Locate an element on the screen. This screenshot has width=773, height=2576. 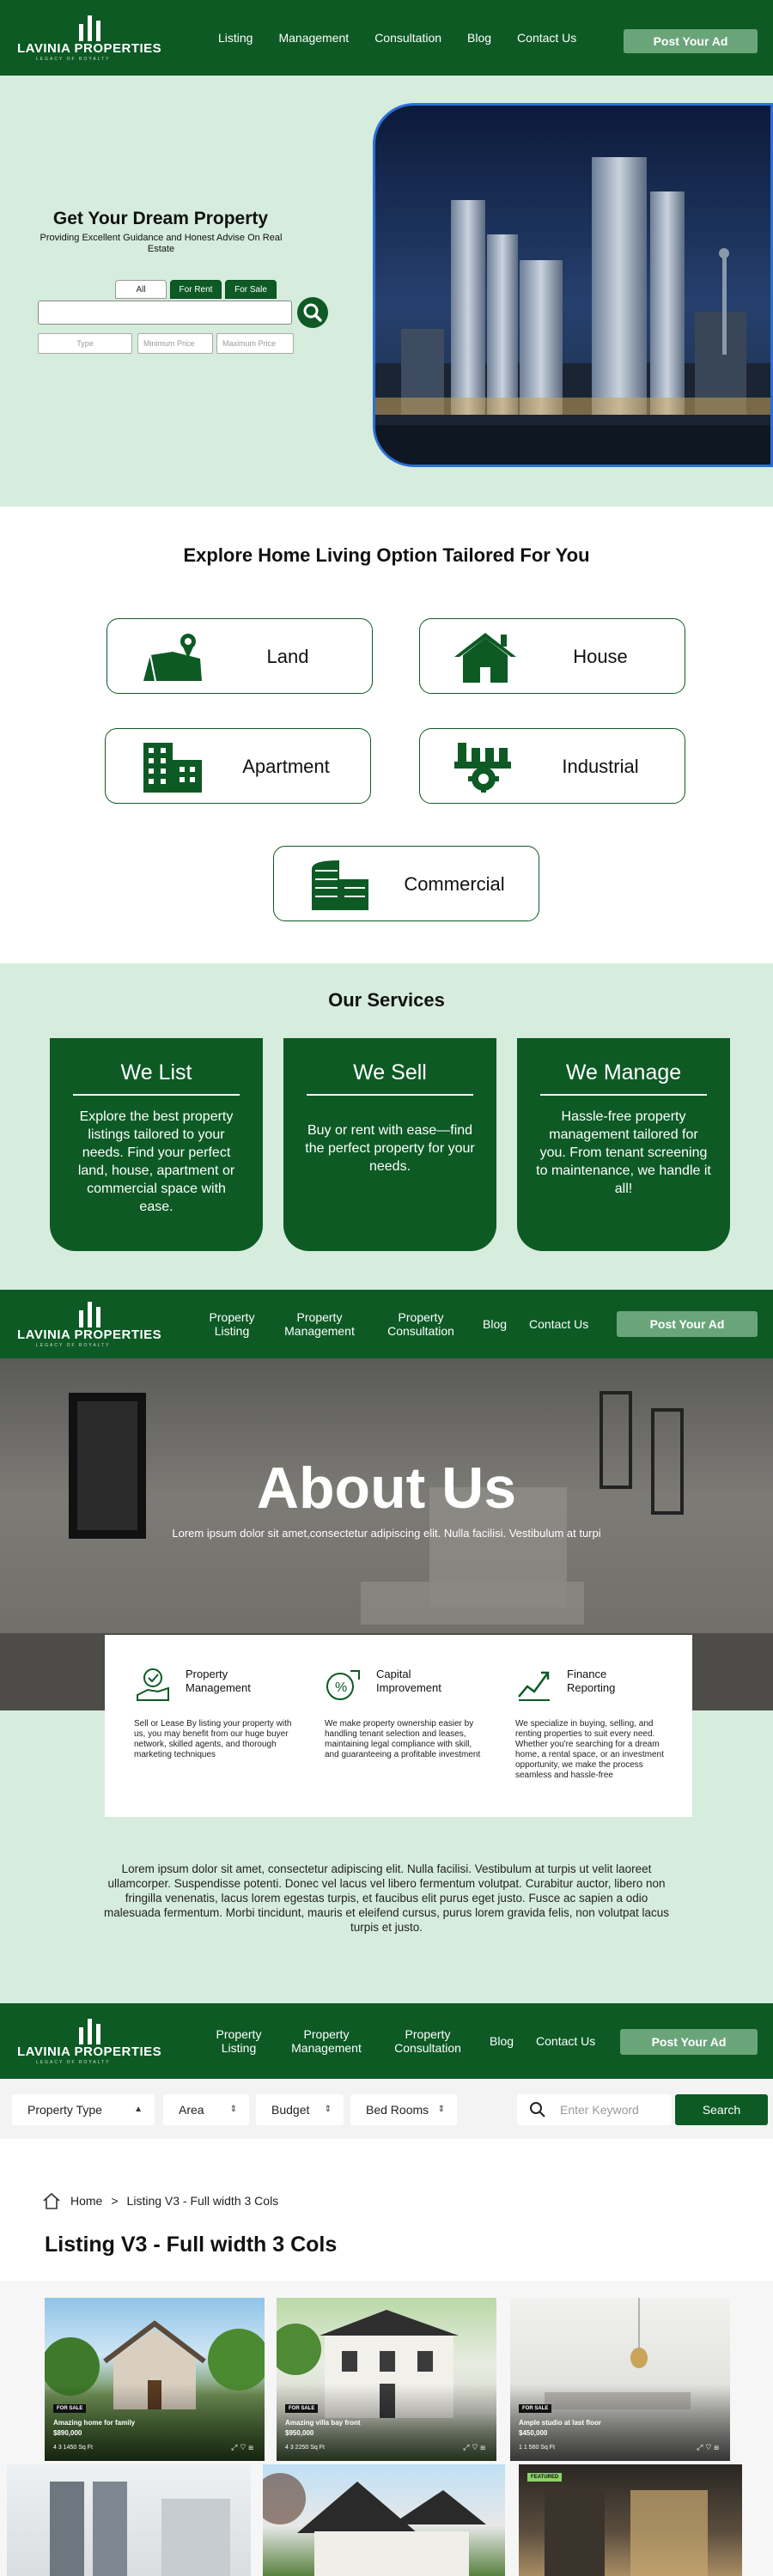
listing-page-title: Listing V3 - Full width 3 Cols is located at coordinates (191, 2245).